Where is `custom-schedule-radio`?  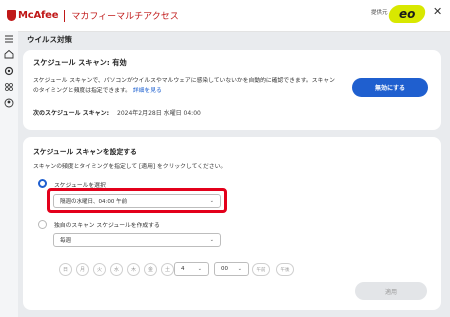
custom-schedule-radio is located at coordinates (42, 224).